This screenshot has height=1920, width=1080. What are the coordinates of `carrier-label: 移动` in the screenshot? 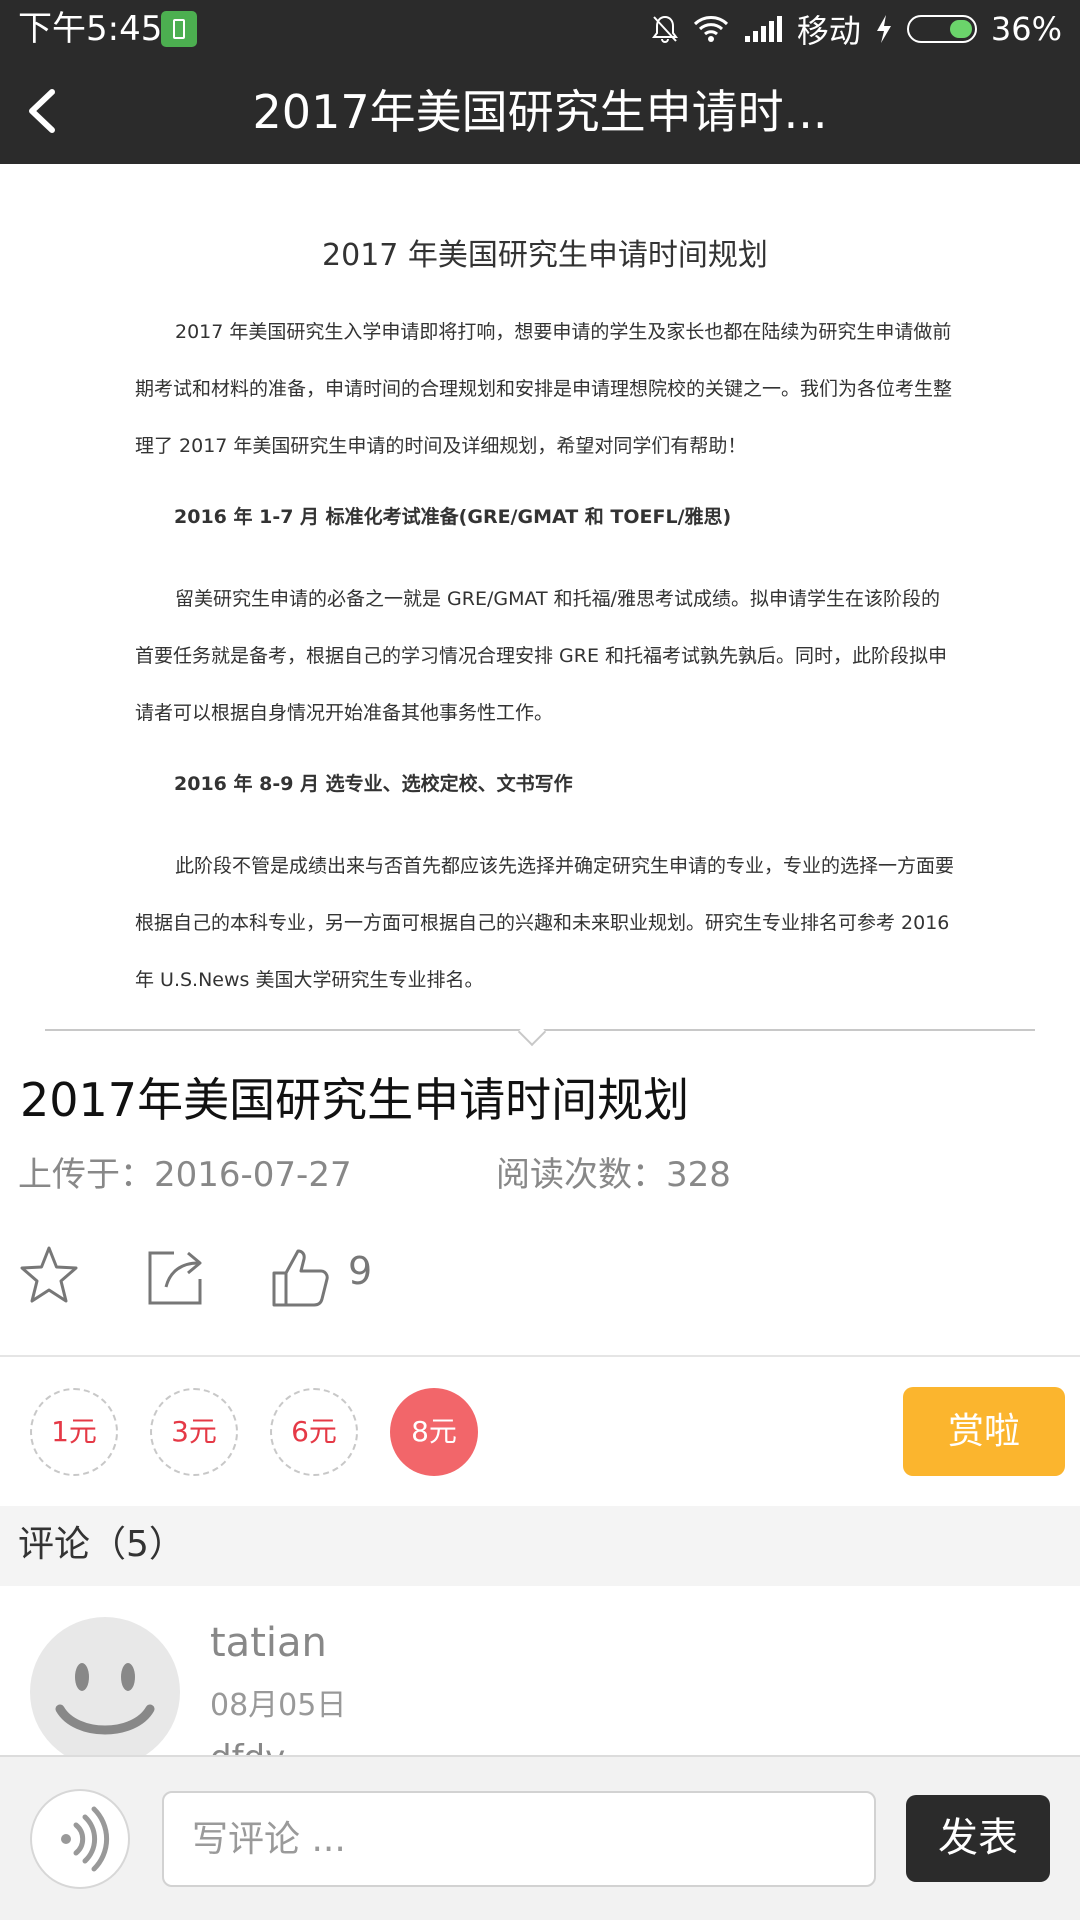 It's located at (828, 31).